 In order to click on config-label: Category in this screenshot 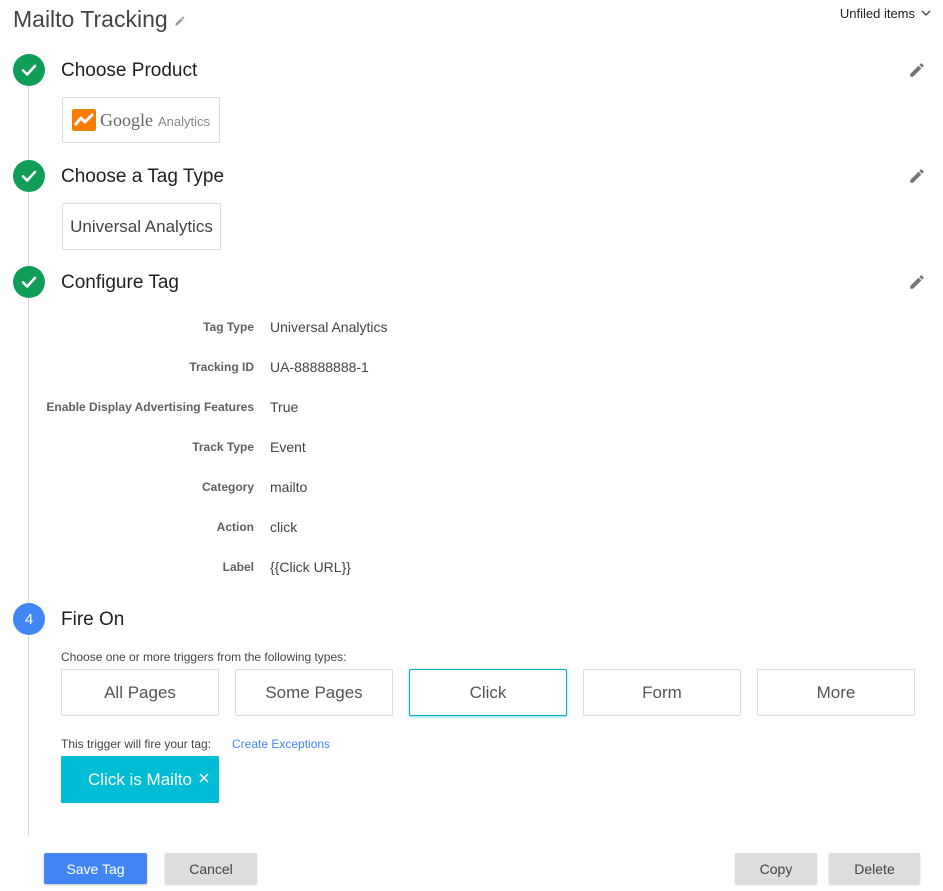, I will do `click(227, 487)`.